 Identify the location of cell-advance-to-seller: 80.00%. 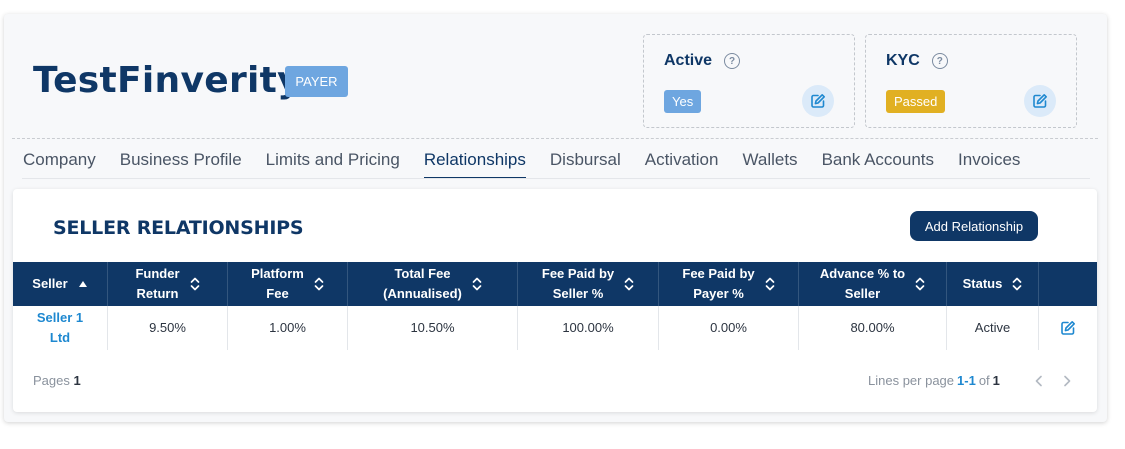
(873, 328).